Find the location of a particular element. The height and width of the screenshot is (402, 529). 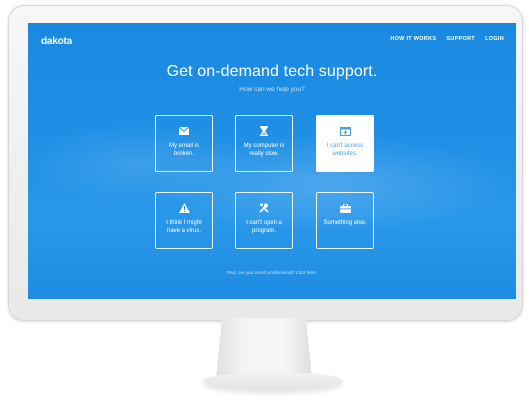

browser-window-icon is located at coordinates (345, 131).